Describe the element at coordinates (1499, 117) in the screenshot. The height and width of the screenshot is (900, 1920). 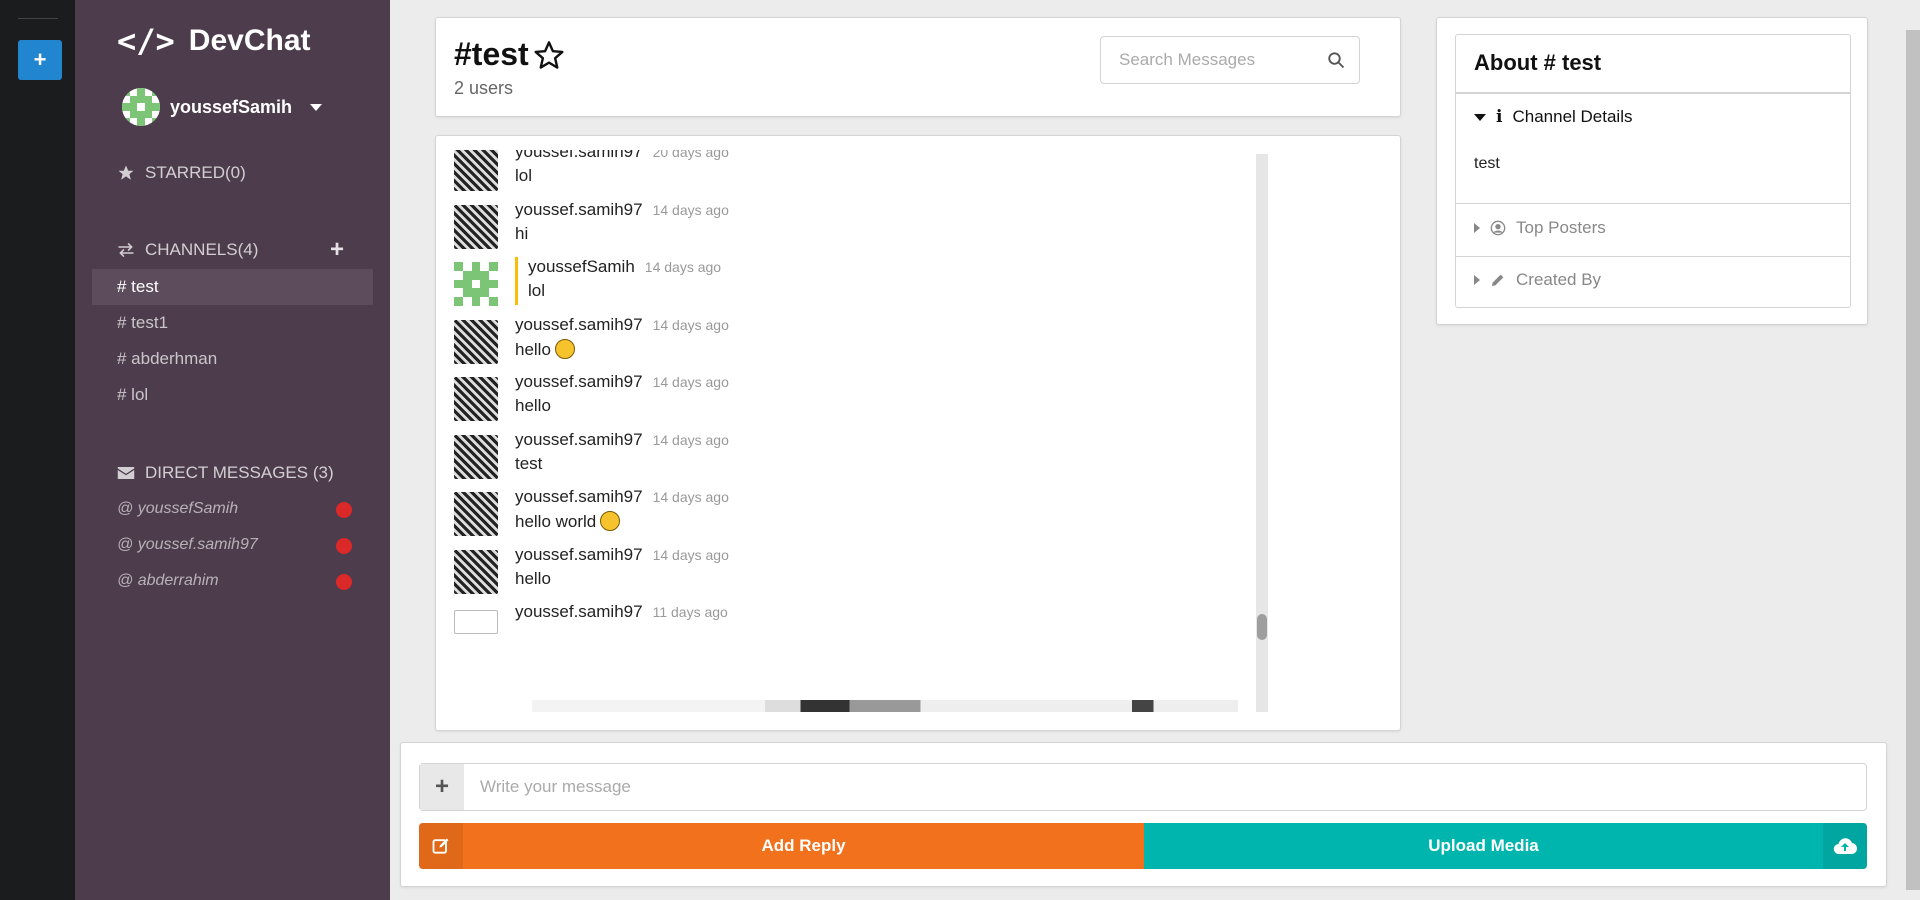
I see `info-icon: i` at that location.